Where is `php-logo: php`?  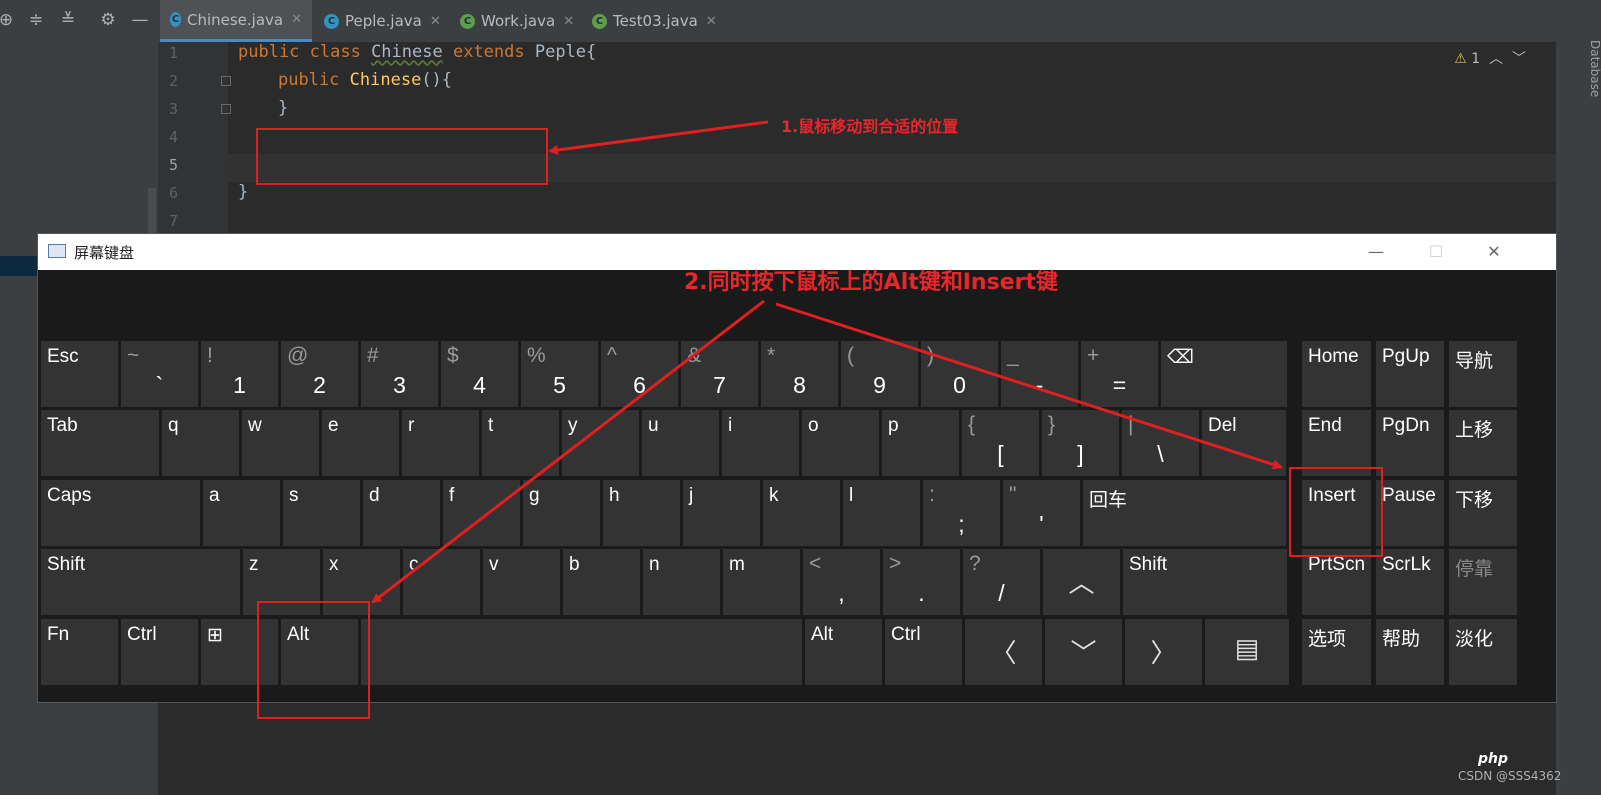
php-logo: php is located at coordinates (1493, 759).